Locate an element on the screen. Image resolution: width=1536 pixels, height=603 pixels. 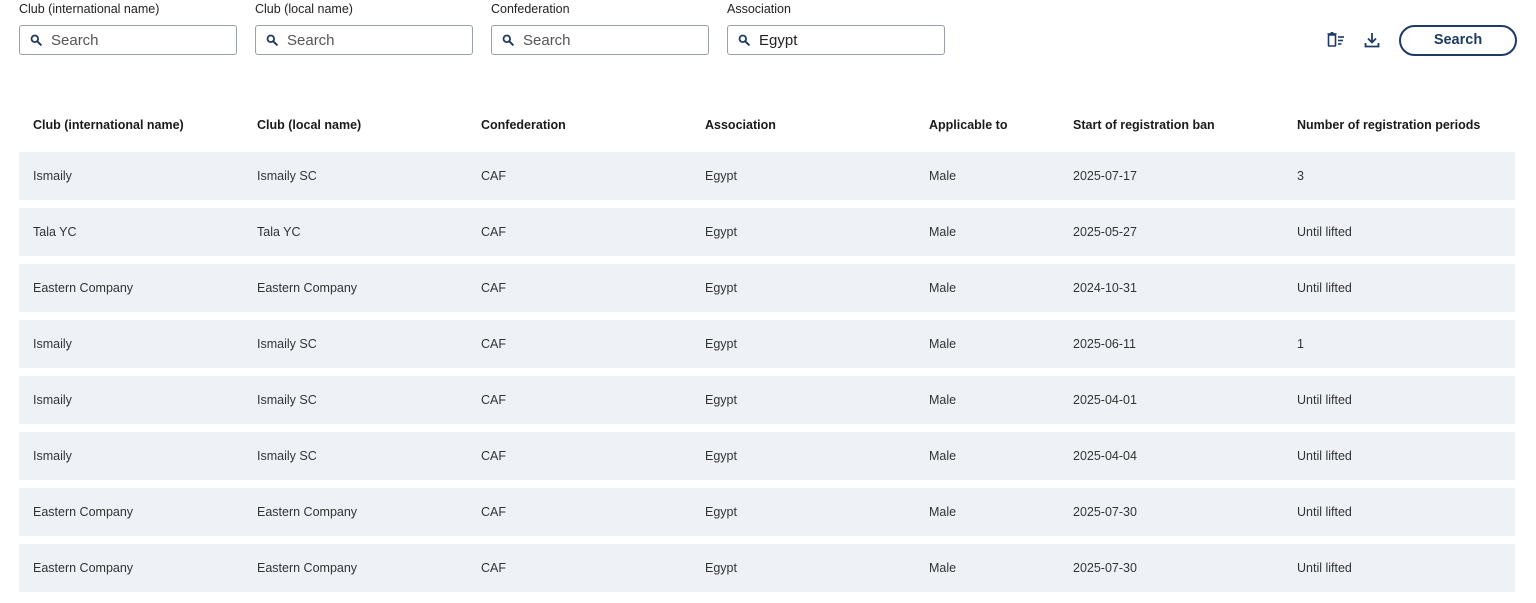
search-field-confederation is located at coordinates (600, 40).